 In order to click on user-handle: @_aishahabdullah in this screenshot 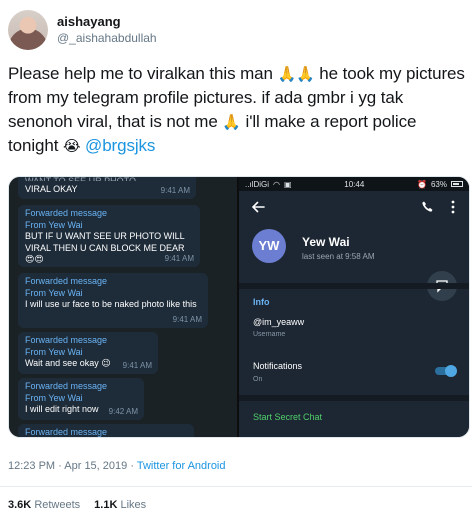, I will do `click(107, 38)`.